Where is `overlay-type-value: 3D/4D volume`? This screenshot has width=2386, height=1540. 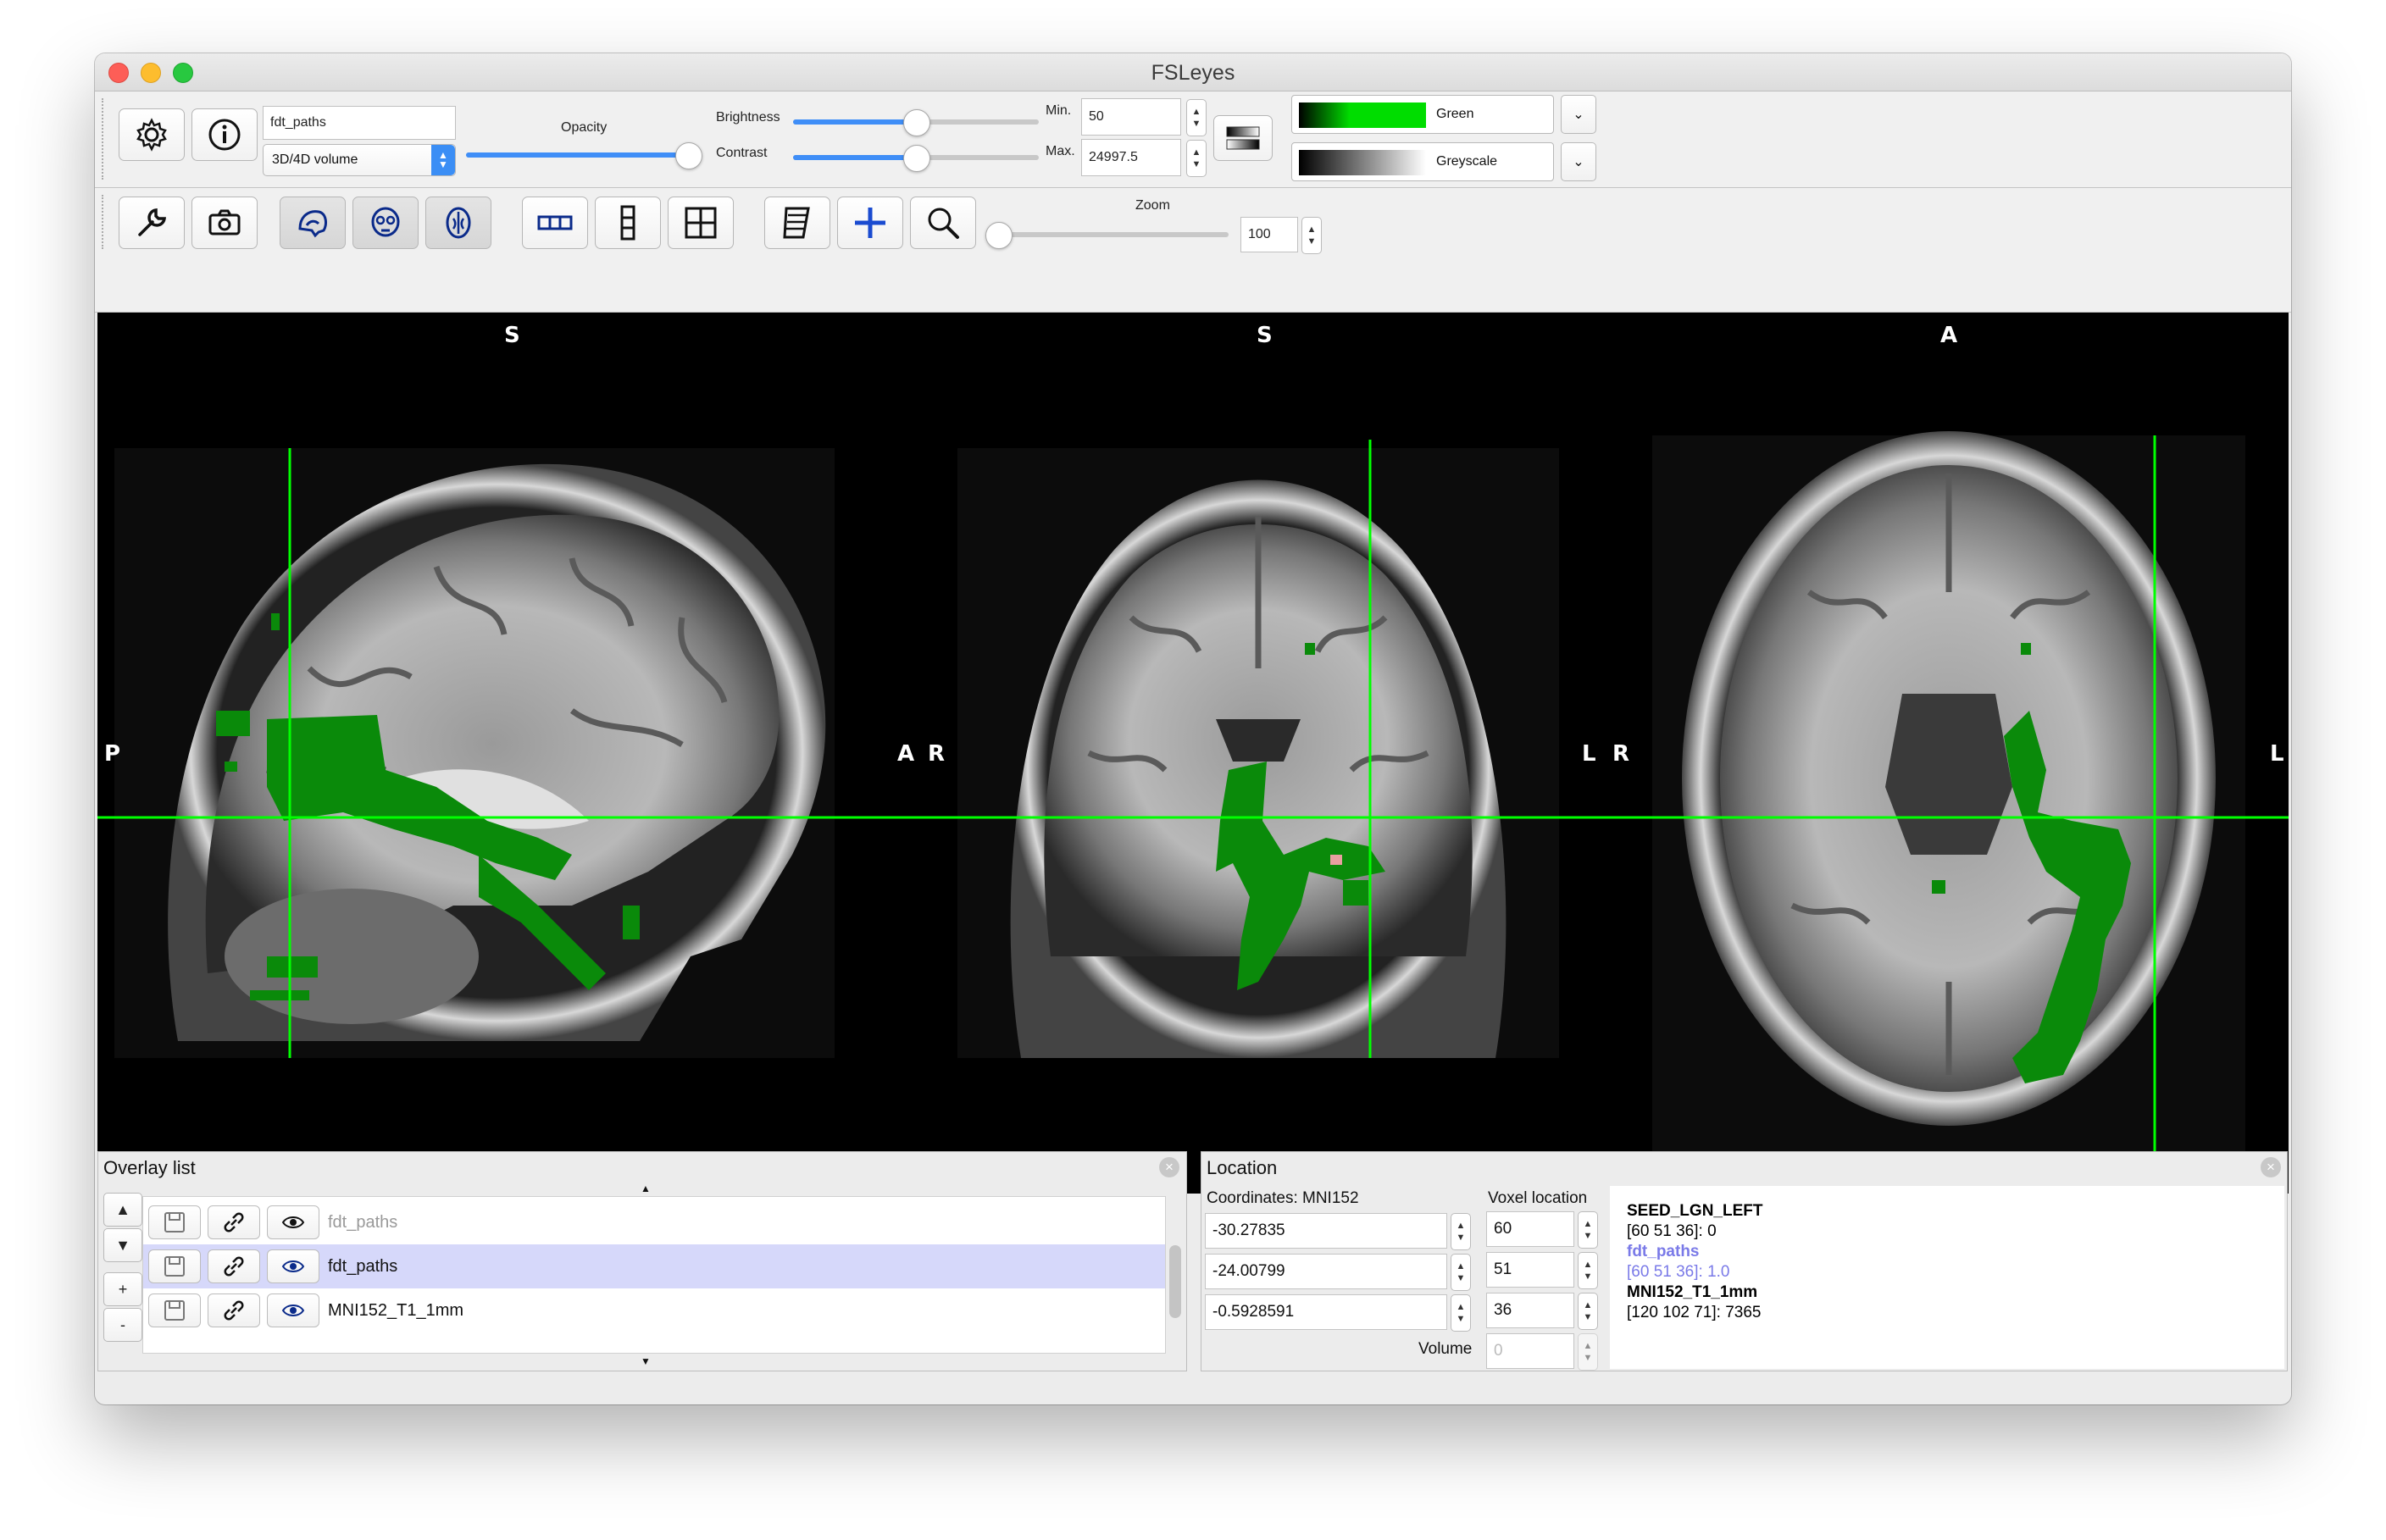 overlay-type-value: 3D/4D volume is located at coordinates (315, 159).